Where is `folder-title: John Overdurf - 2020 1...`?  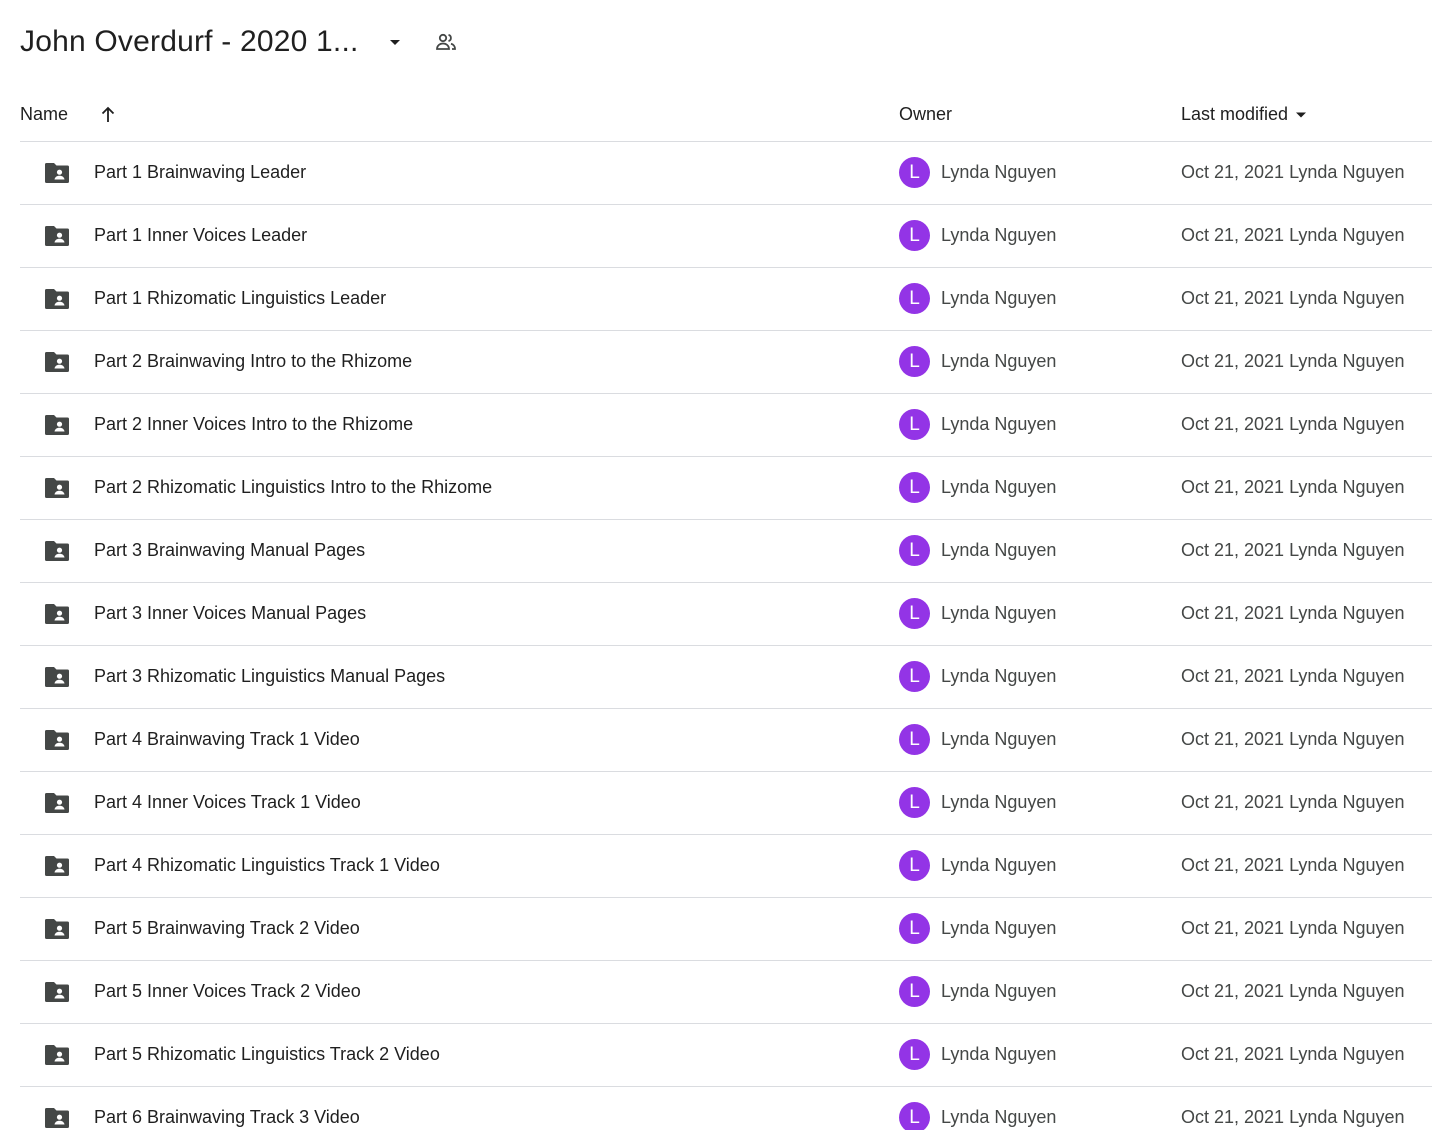
folder-title: John Overdurf - 2020 1... is located at coordinates (189, 42).